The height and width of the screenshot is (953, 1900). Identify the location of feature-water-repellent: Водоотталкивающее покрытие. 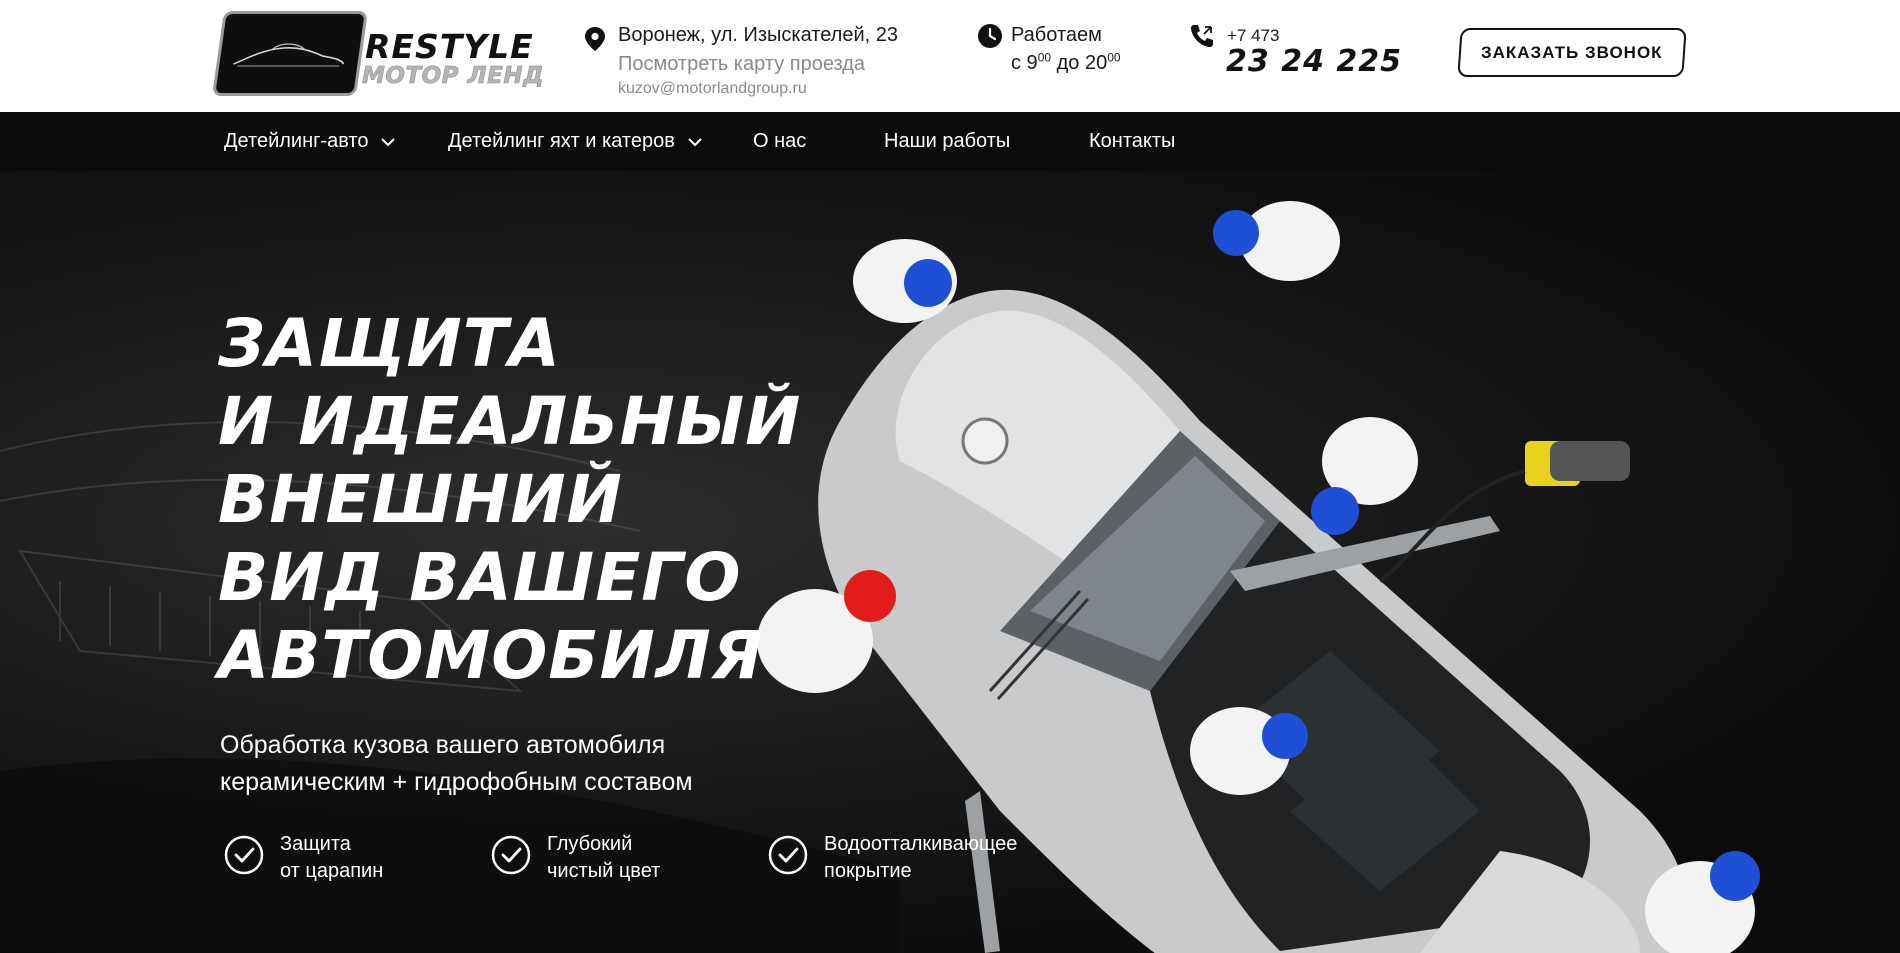
(892, 858).